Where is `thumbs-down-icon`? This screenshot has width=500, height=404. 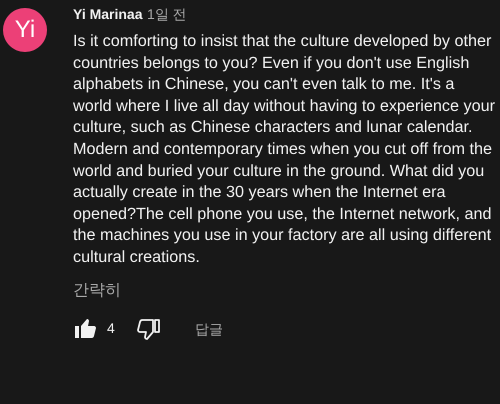 thumbs-down-icon is located at coordinates (148, 328).